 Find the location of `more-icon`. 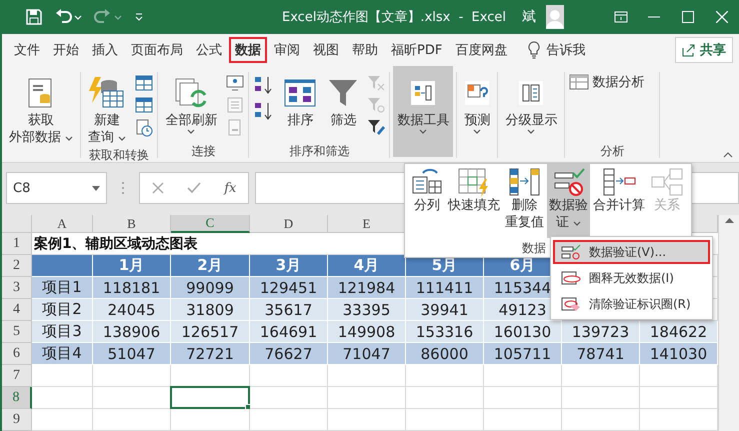

more-icon is located at coordinates (123, 188).